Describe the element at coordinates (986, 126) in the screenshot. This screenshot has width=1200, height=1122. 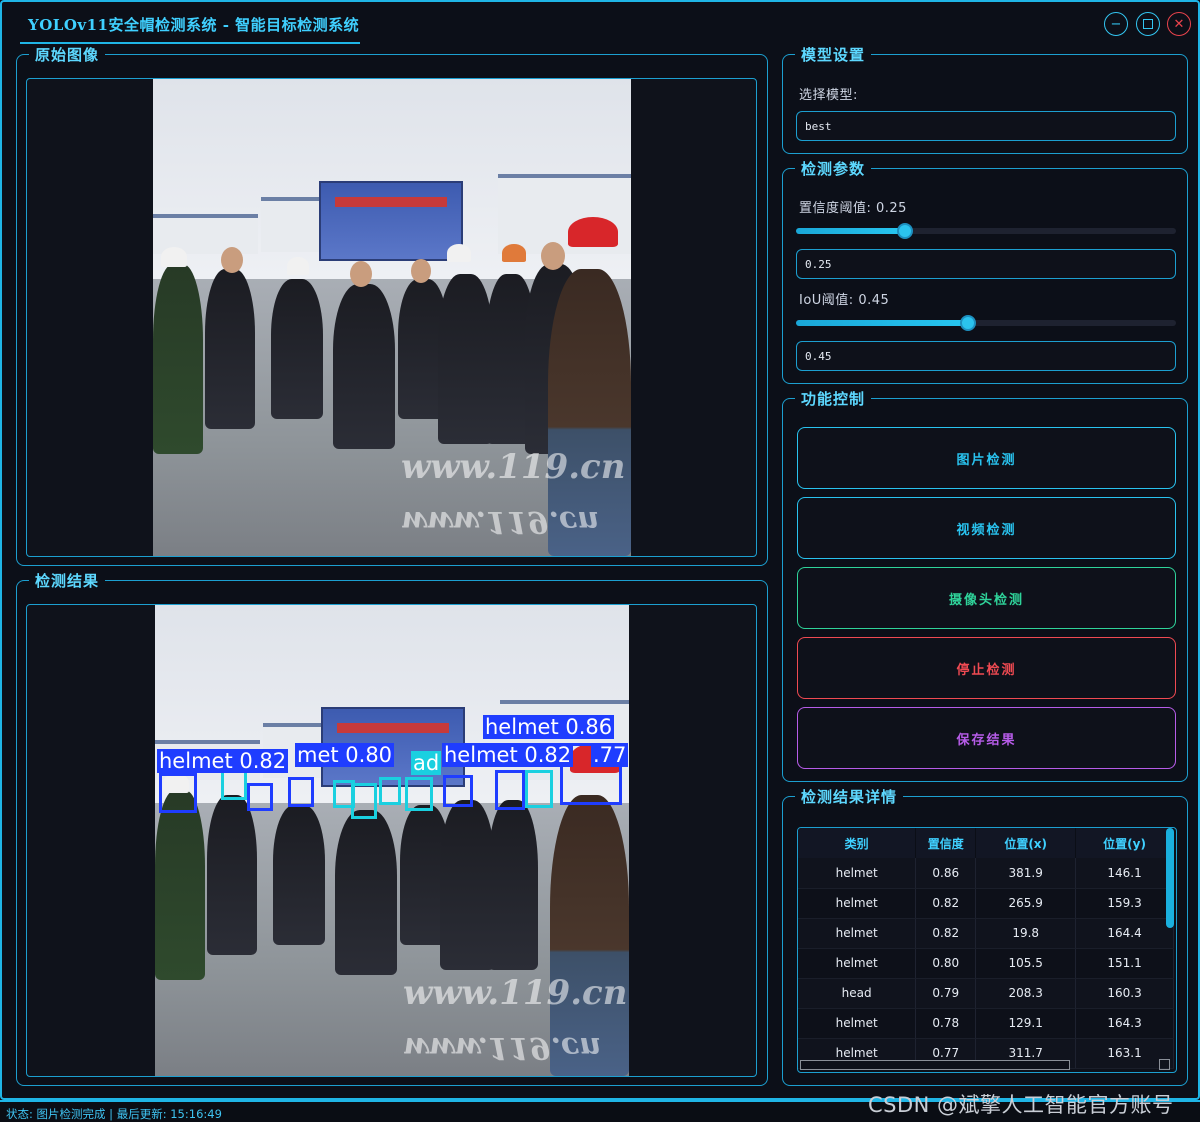
I see `model-select: best` at that location.